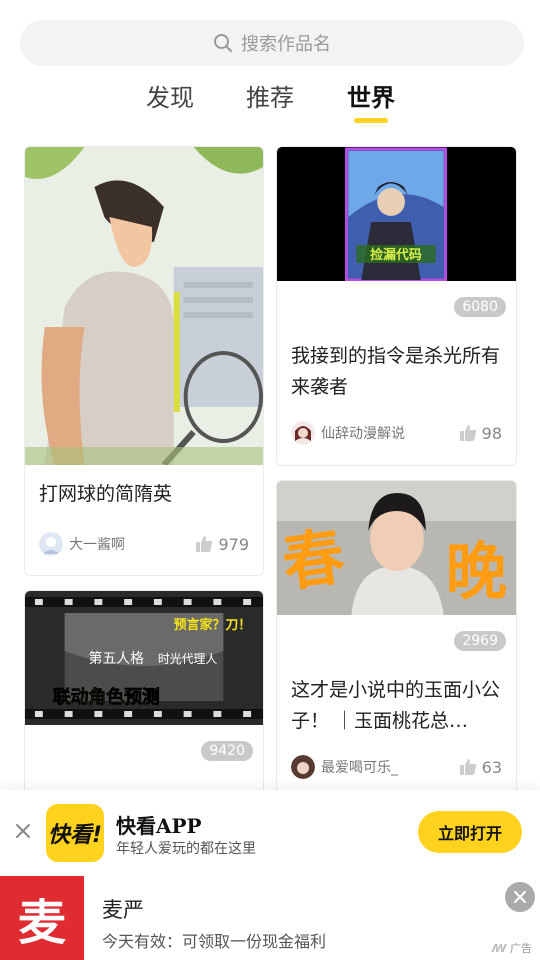 Image resolution: width=540 pixels, height=960 pixels. What do you see at coordinates (521, 948) in the screenshot?
I see `ad-tag-text: 广告` at bounding box center [521, 948].